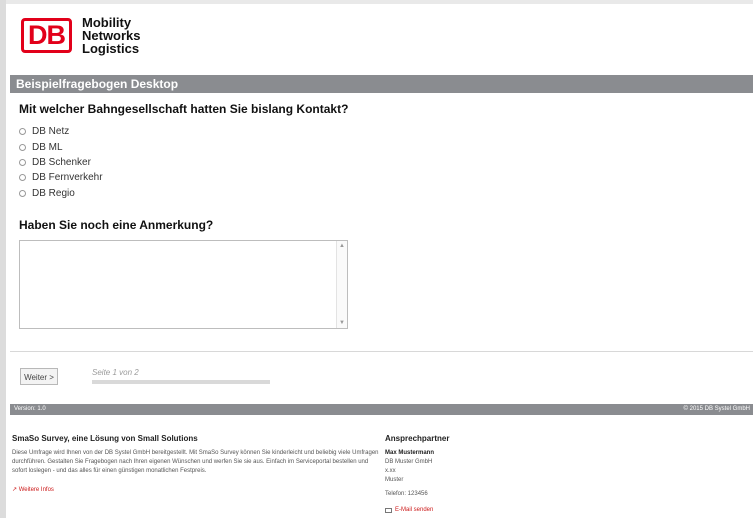  What do you see at coordinates (716, 409) in the screenshot?
I see `copyright-label: © 2015 DB Systel GmbH` at bounding box center [716, 409].